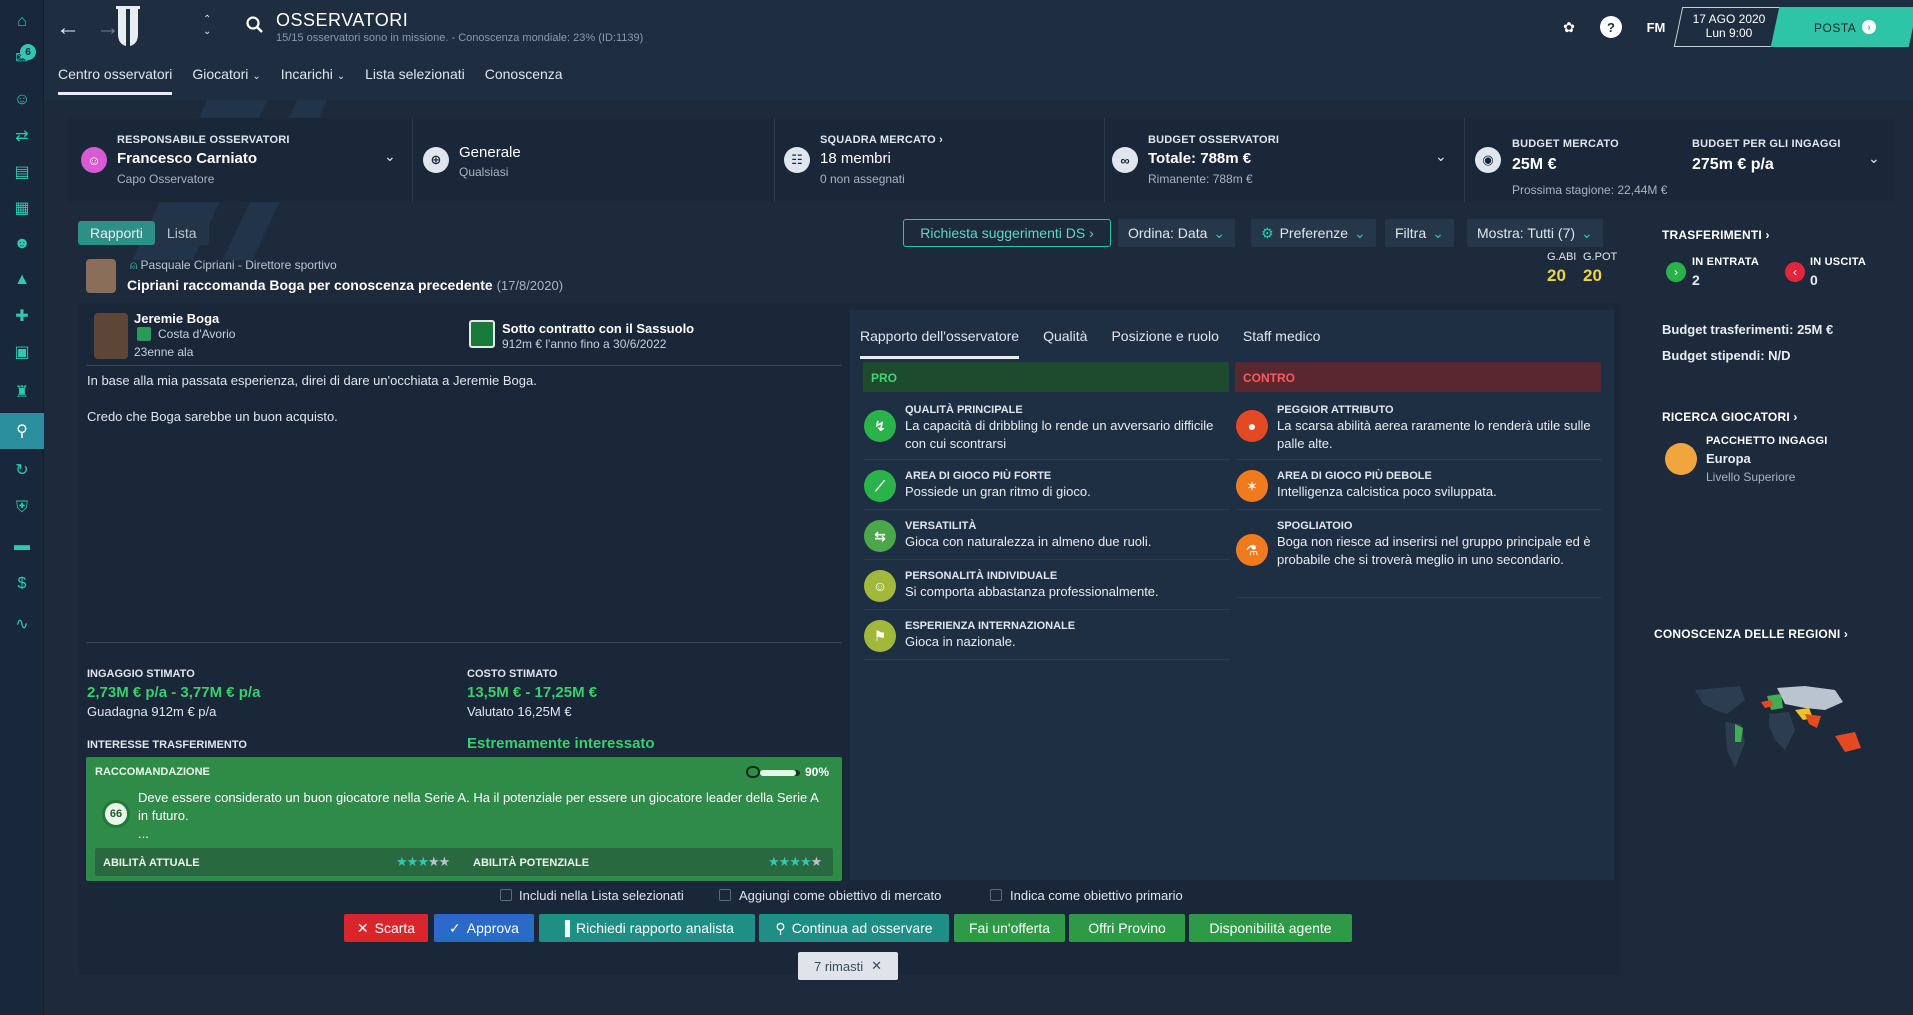 Image resolution: width=1913 pixels, height=1015 pixels. Describe the element at coordinates (255, 25) in the screenshot. I see `search-icon` at that location.